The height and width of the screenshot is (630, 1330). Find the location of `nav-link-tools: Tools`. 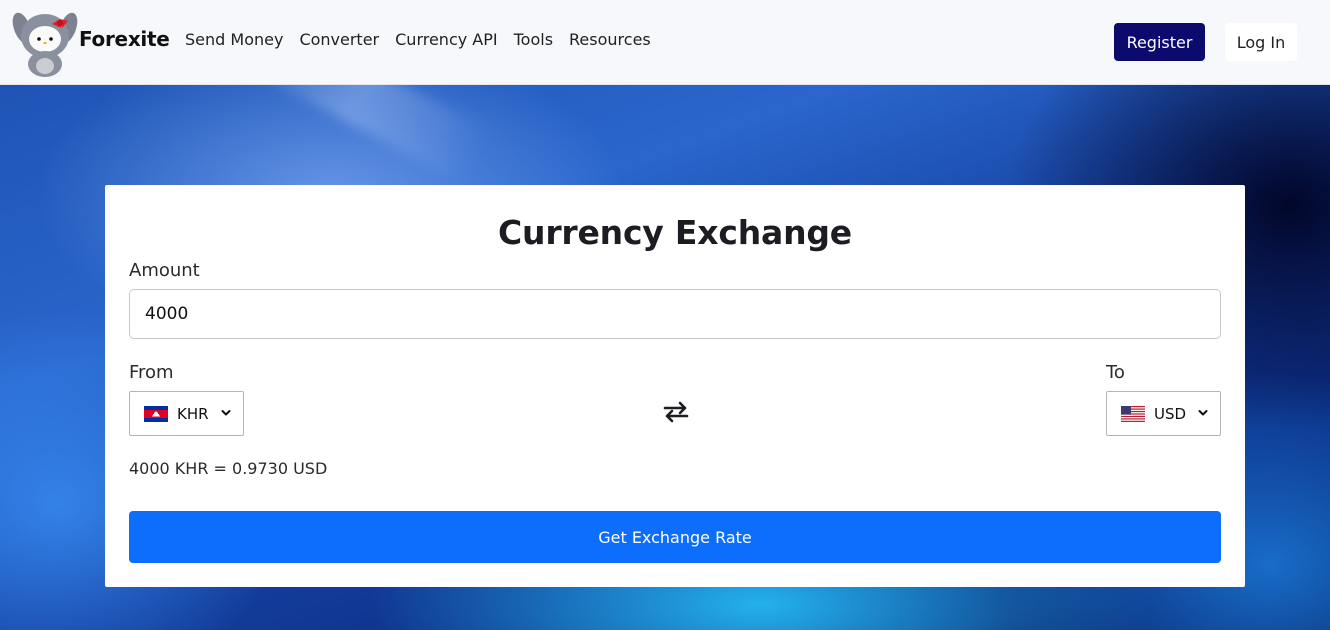

nav-link-tools: Tools is located at coordinates (533, 39).